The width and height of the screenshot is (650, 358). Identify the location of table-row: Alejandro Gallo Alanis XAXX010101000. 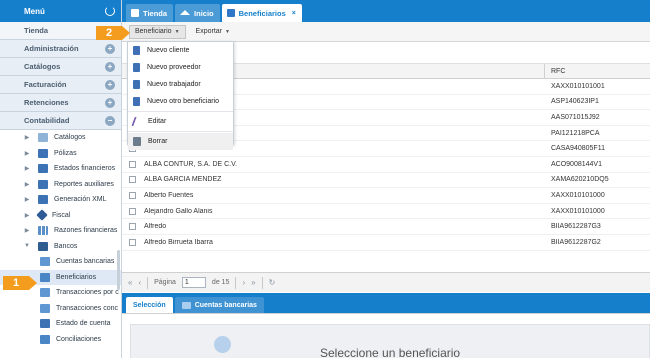
(386, 212).